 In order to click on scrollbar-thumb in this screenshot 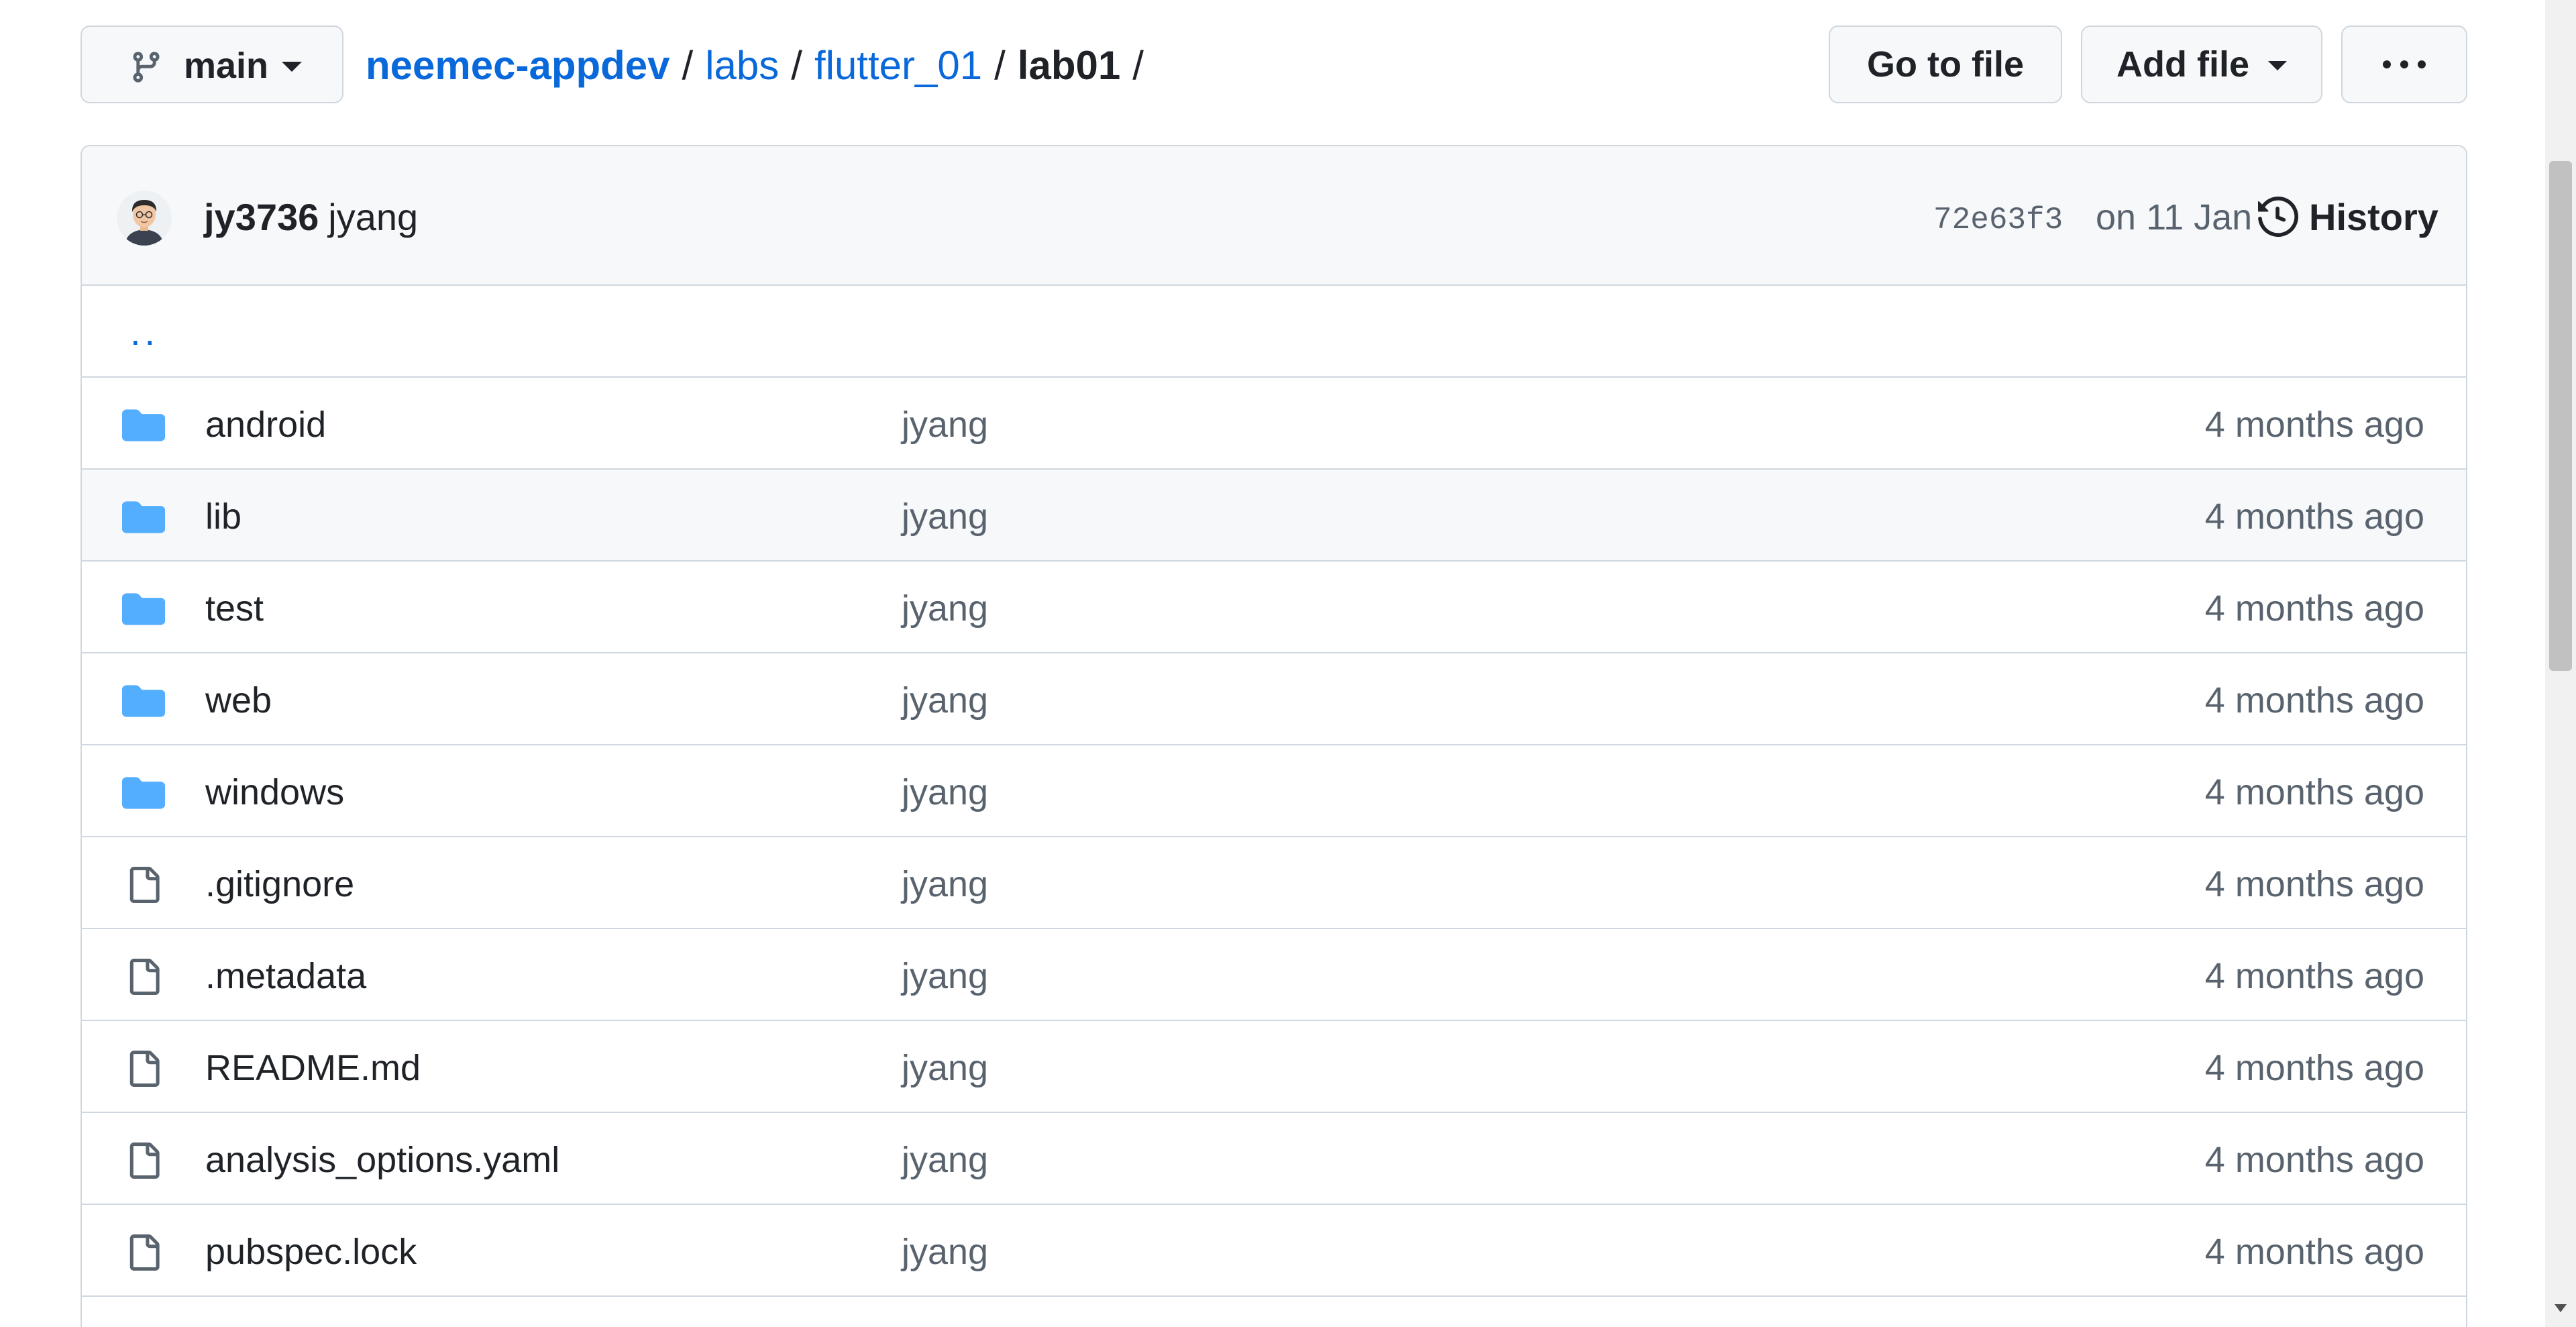, I will do `click(2560, 416)`.